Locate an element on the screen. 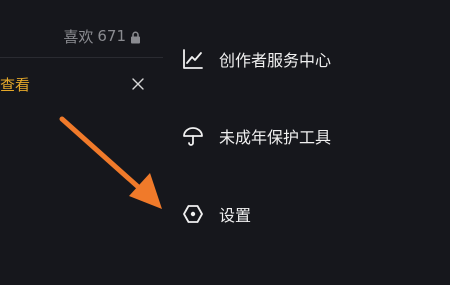 This screenshot has width=450, height=285. menu-item-label: 设置 is located at coordinates (235, 215).